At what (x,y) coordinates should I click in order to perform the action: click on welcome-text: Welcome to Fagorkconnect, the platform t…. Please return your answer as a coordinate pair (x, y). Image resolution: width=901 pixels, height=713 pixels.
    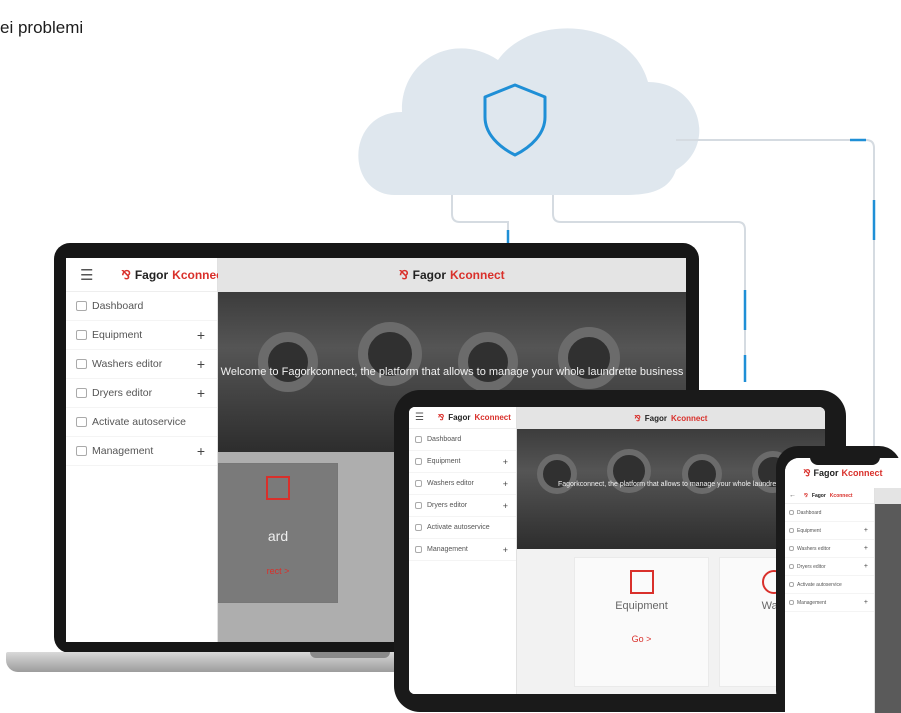
    Looking at the image, I should click on (452, 372).